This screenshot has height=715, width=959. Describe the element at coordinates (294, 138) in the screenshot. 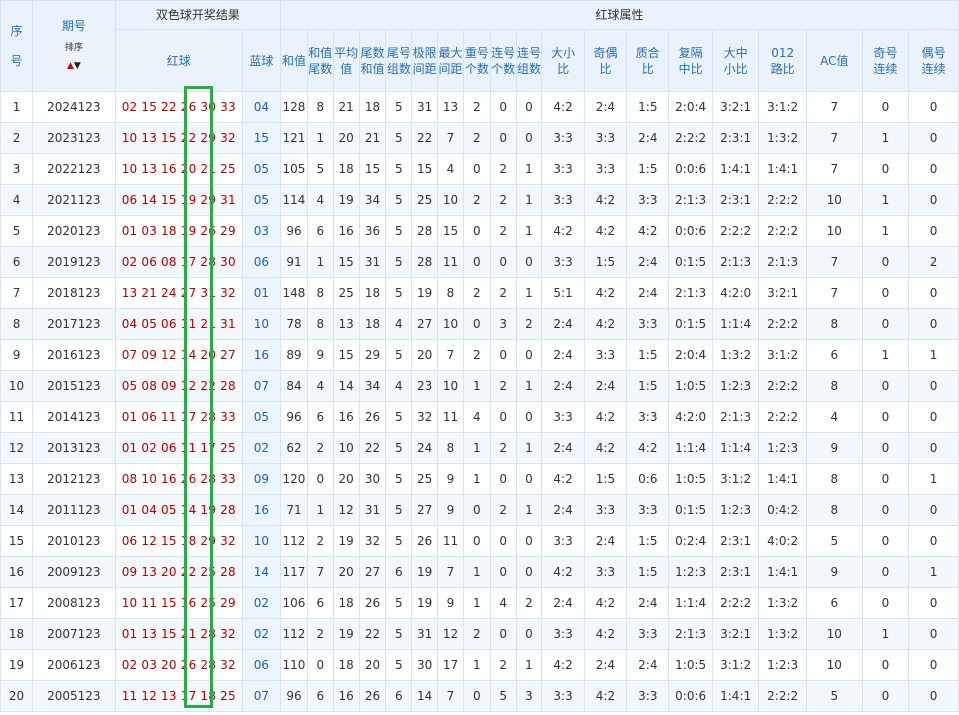

I see `sum-cell: 121` at that location.